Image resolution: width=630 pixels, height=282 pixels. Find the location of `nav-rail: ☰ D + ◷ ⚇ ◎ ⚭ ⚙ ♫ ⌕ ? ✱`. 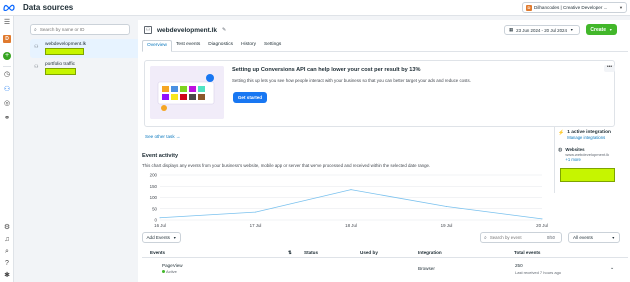

nav-rail: ☰ D + ◷ ⚇ ◎ ⚭ ⚙ ♫ ⌕ ? ✱ is located at coordinates (7, 149).